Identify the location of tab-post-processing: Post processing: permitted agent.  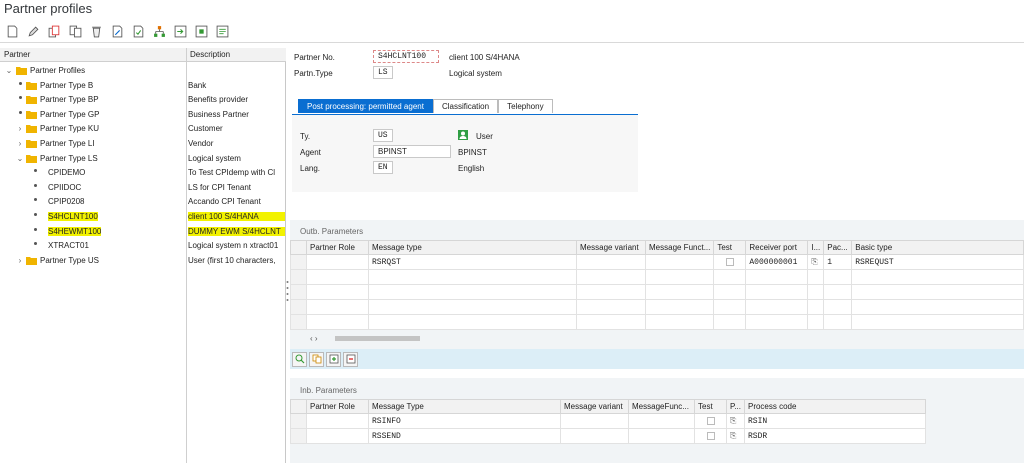
(365, 106).